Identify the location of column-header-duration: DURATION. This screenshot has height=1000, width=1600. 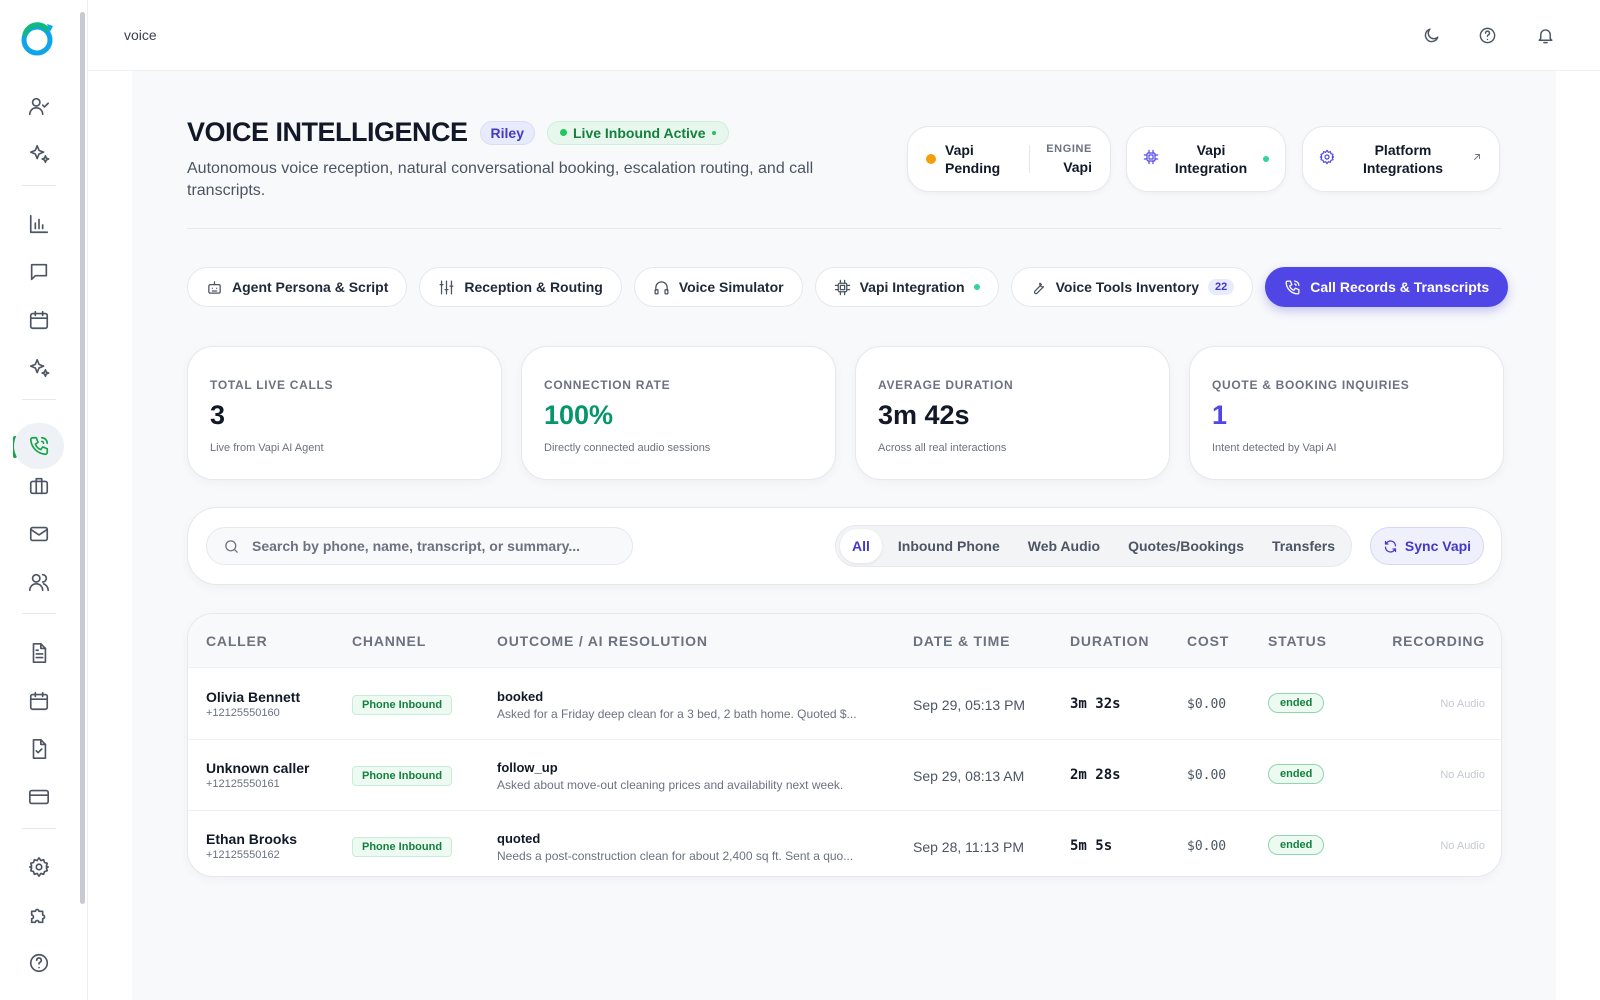
(1109, 641).